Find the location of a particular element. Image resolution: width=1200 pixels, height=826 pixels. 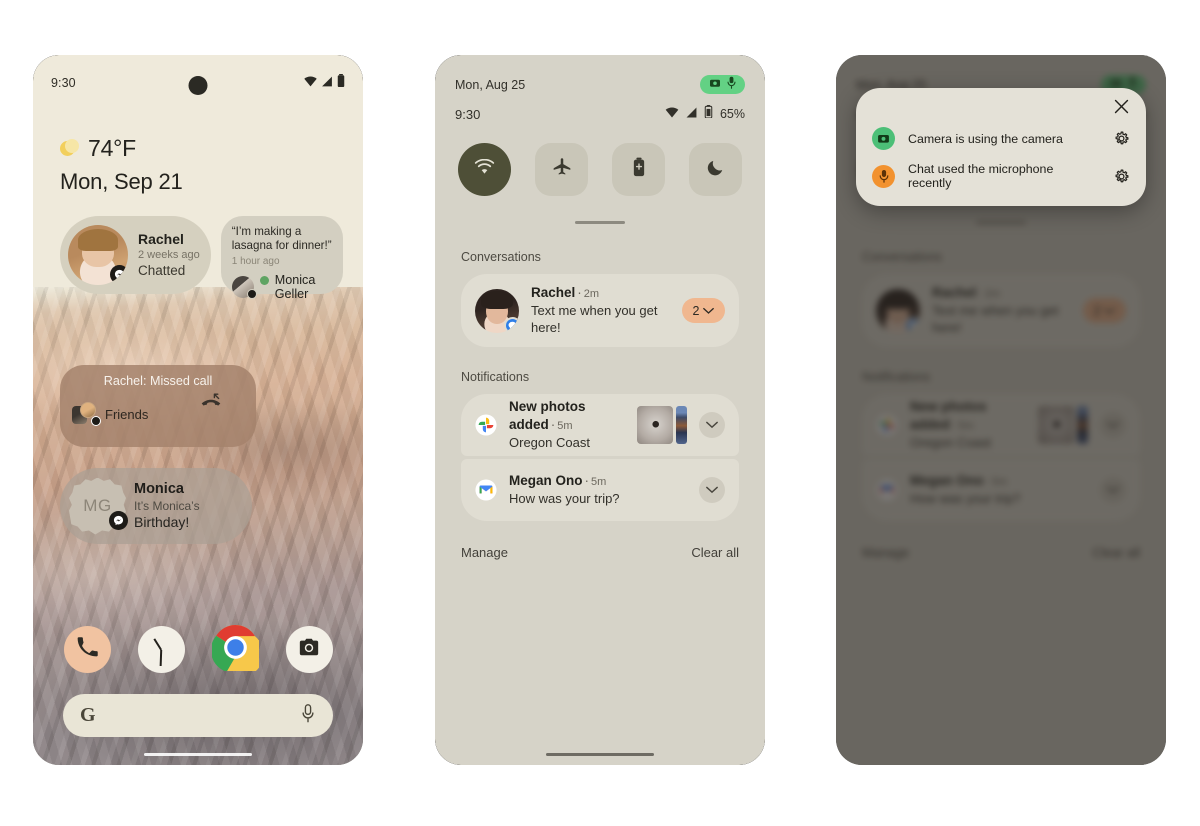

notification-count-pill: 2 is located at coordinates (703, 310).